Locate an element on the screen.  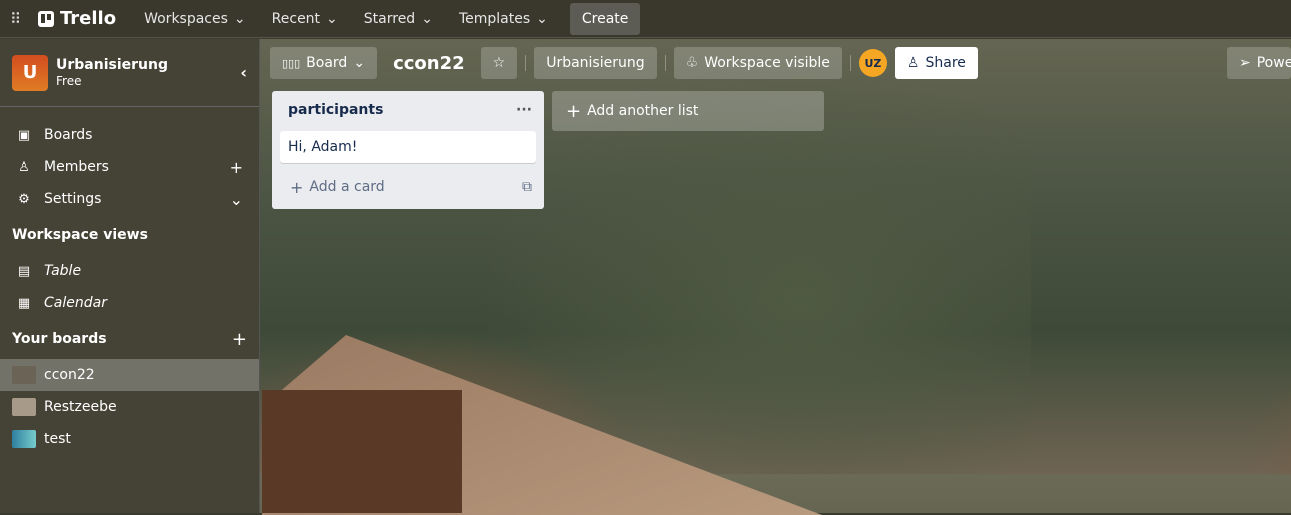
sidebar-item-label: Boards is located at coordinates (68, 135).